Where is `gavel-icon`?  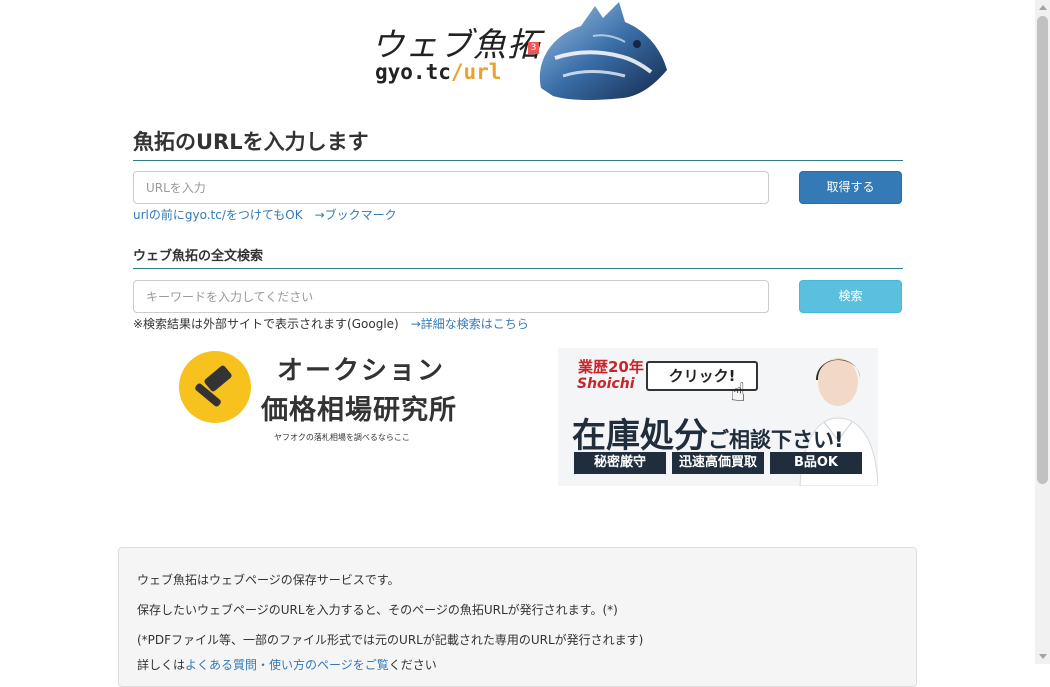 gavel-icon is located at coordinates (215, 387).